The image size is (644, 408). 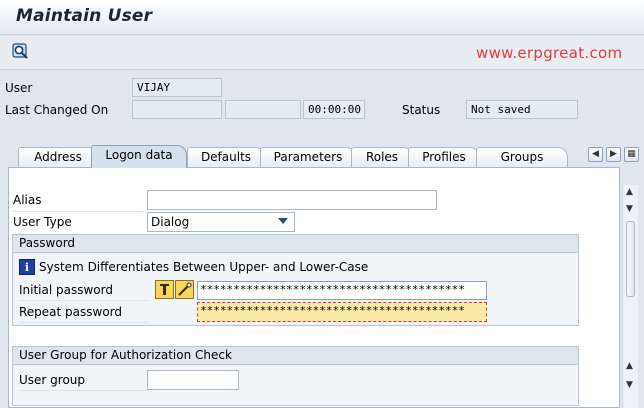 What do you see at coordinates (193, 380) in the screenshot?
I see `user-group-input` at bounding box center [193, 380].